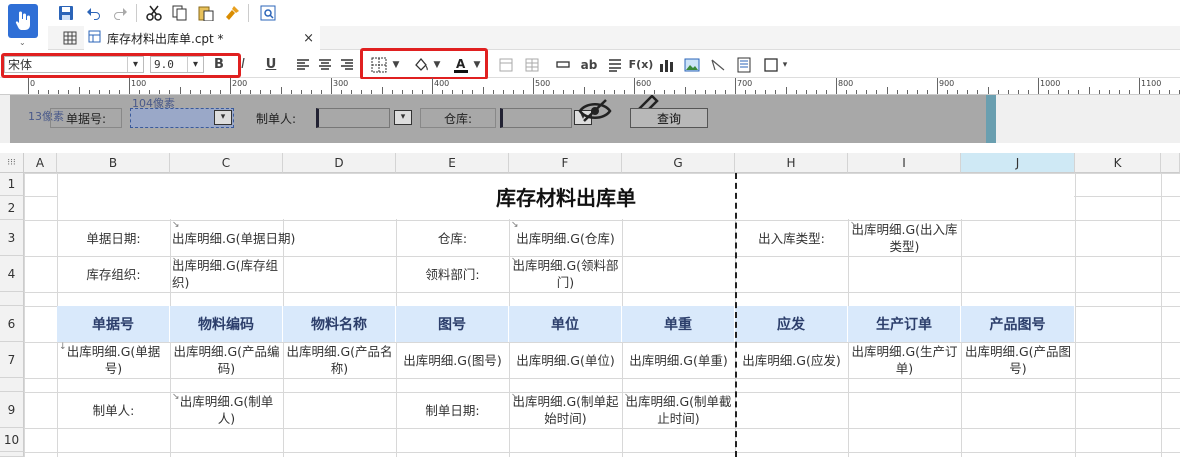 This screenshot has height=457, width=1180. I want to click on cangku-input, so click(536, 118).